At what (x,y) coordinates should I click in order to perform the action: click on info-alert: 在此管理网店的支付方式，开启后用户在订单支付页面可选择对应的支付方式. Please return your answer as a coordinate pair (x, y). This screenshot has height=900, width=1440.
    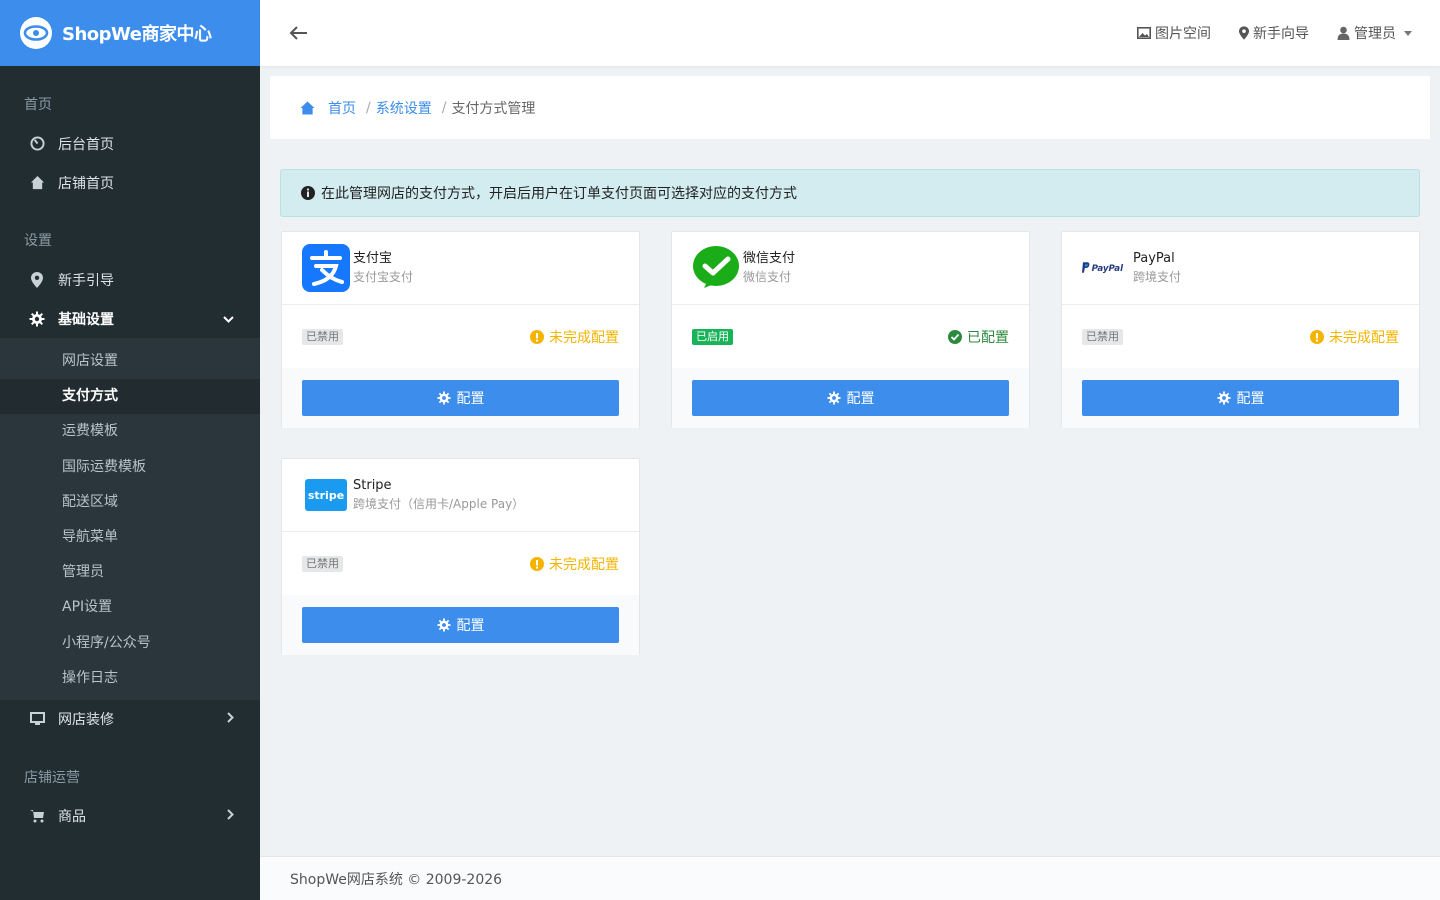
    Looking at the image, I should click on (850, 193).